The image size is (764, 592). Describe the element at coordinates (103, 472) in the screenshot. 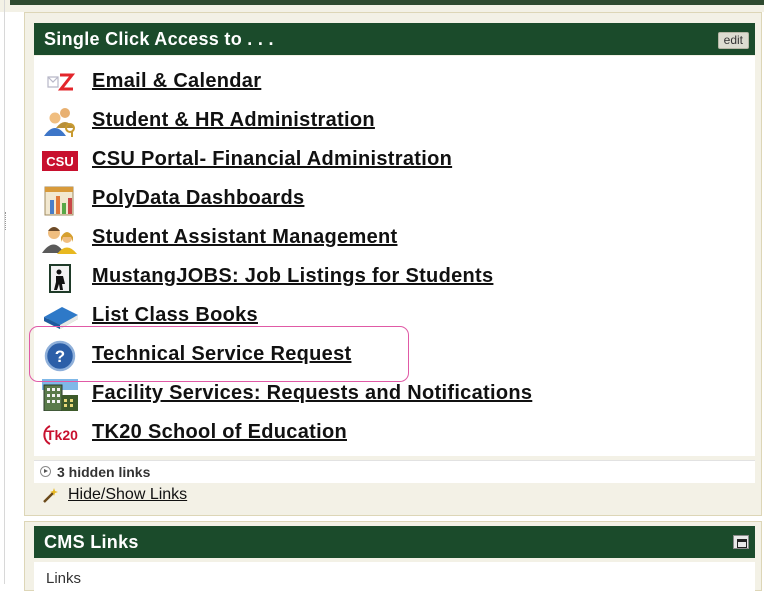

I see `hidden-links-label: 3 hidden links` at that location.